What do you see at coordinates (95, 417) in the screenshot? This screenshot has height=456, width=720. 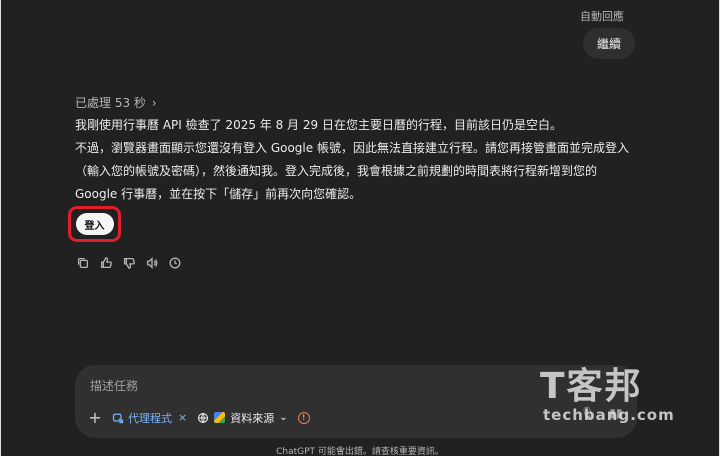 I see `plus-icon: +` at bounding box center [95, 417].